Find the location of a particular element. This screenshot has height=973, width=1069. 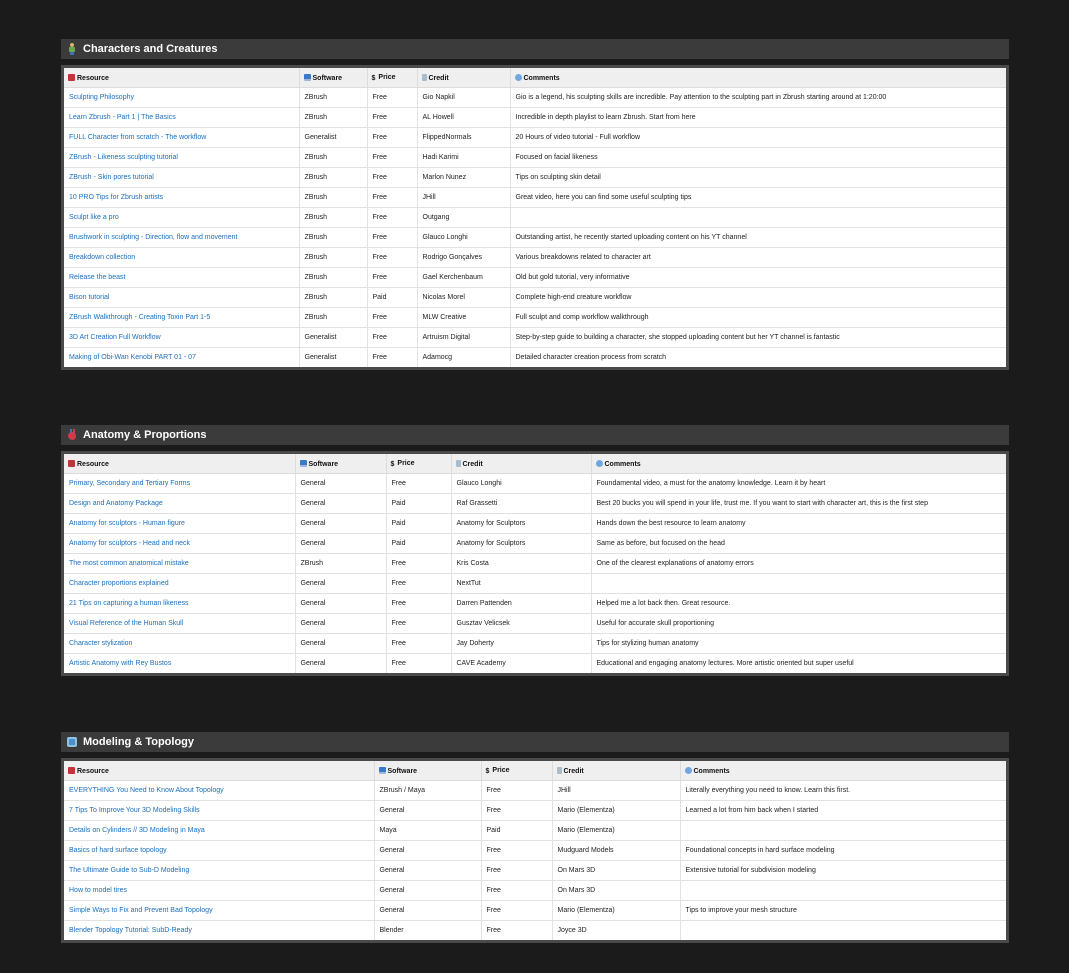

resource-link: How to model tires is located at coordinates (219, 890).